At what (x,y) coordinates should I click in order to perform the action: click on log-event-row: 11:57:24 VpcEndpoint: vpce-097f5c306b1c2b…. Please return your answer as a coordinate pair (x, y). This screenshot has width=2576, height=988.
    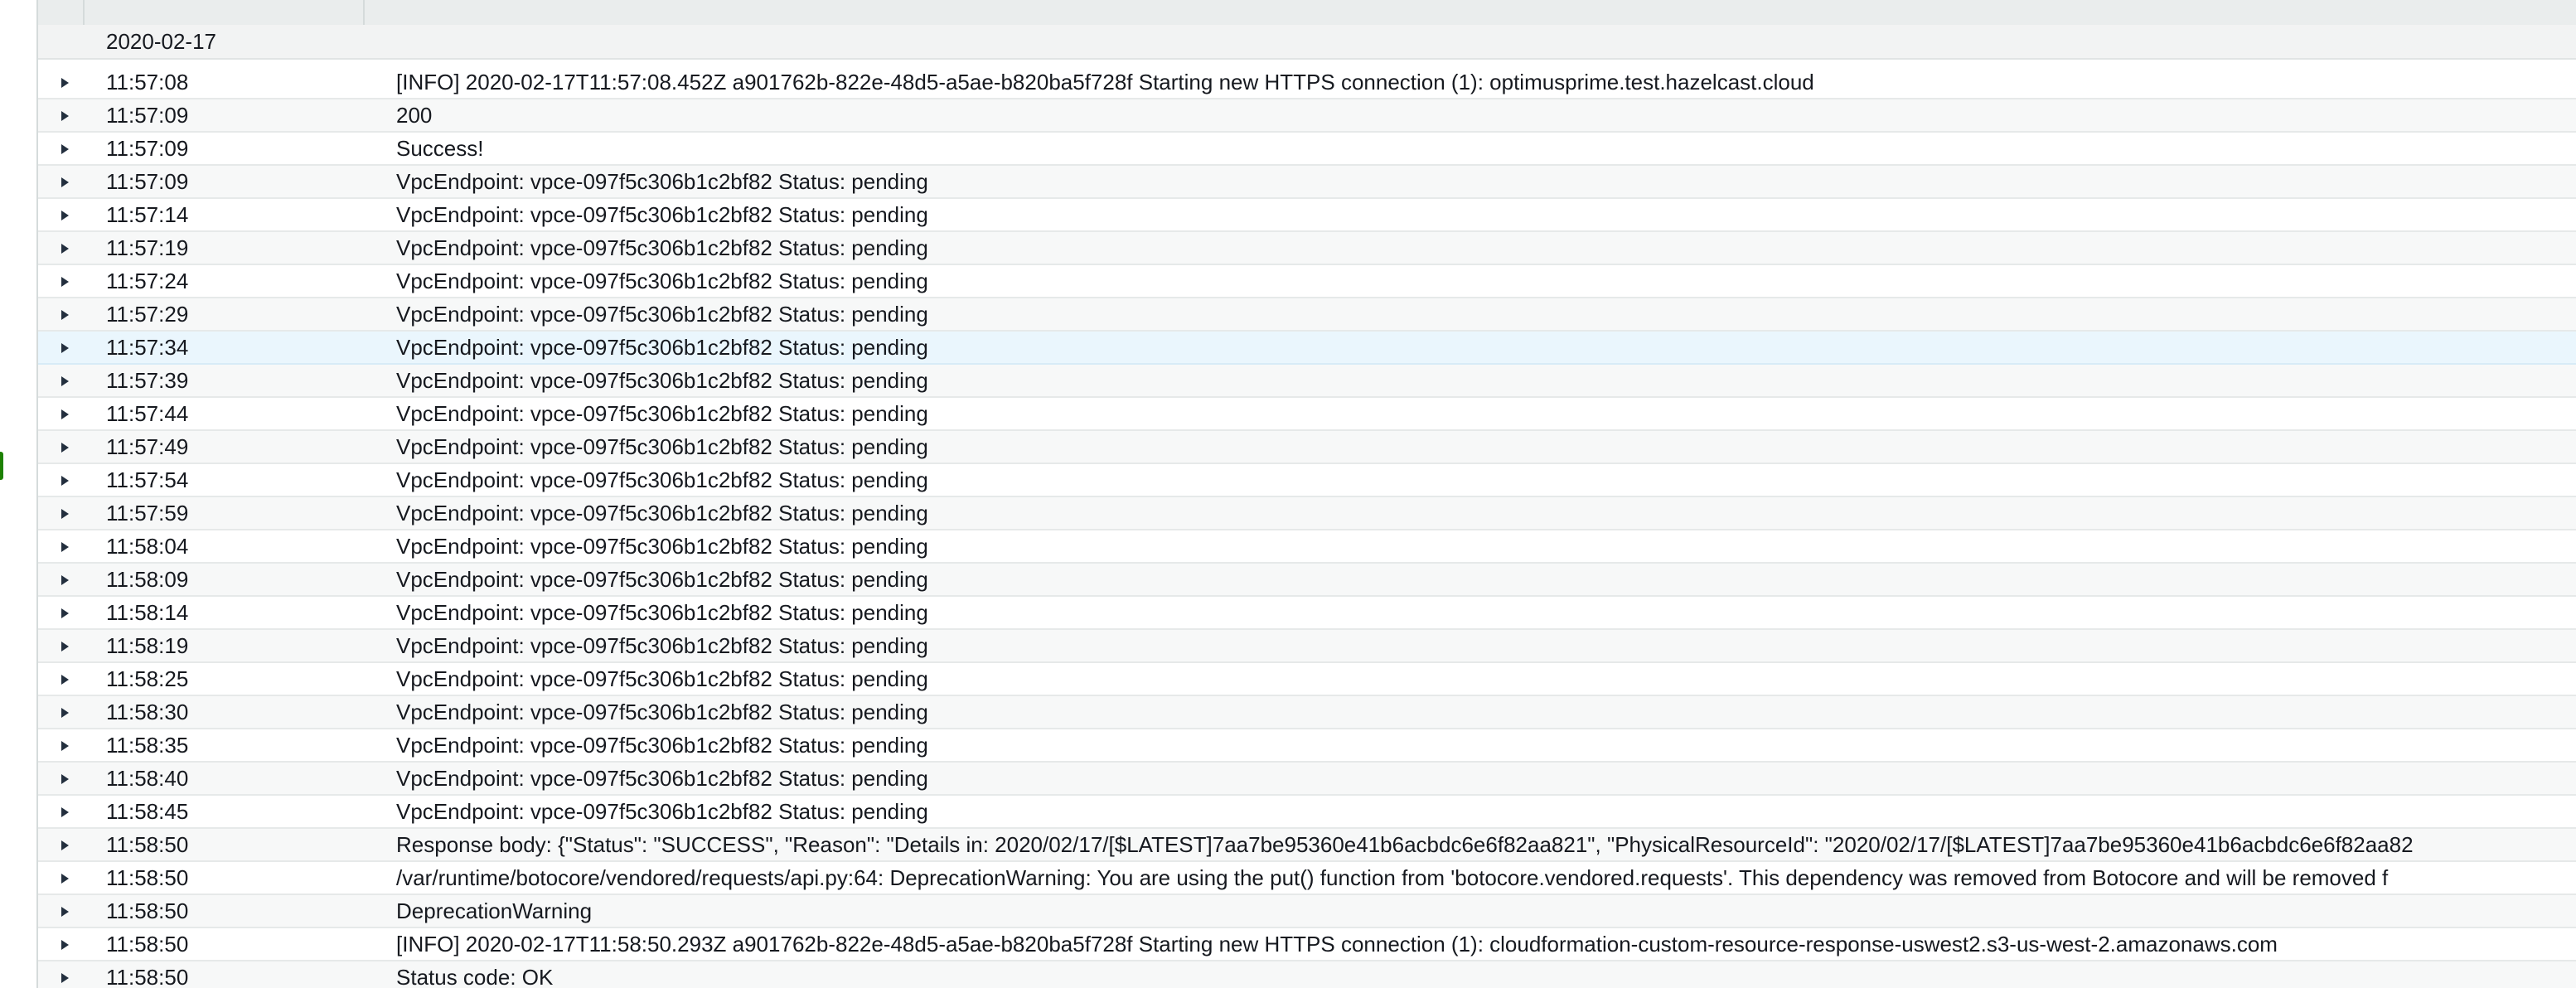
    Looking at the image, I should click on (1307, 281).